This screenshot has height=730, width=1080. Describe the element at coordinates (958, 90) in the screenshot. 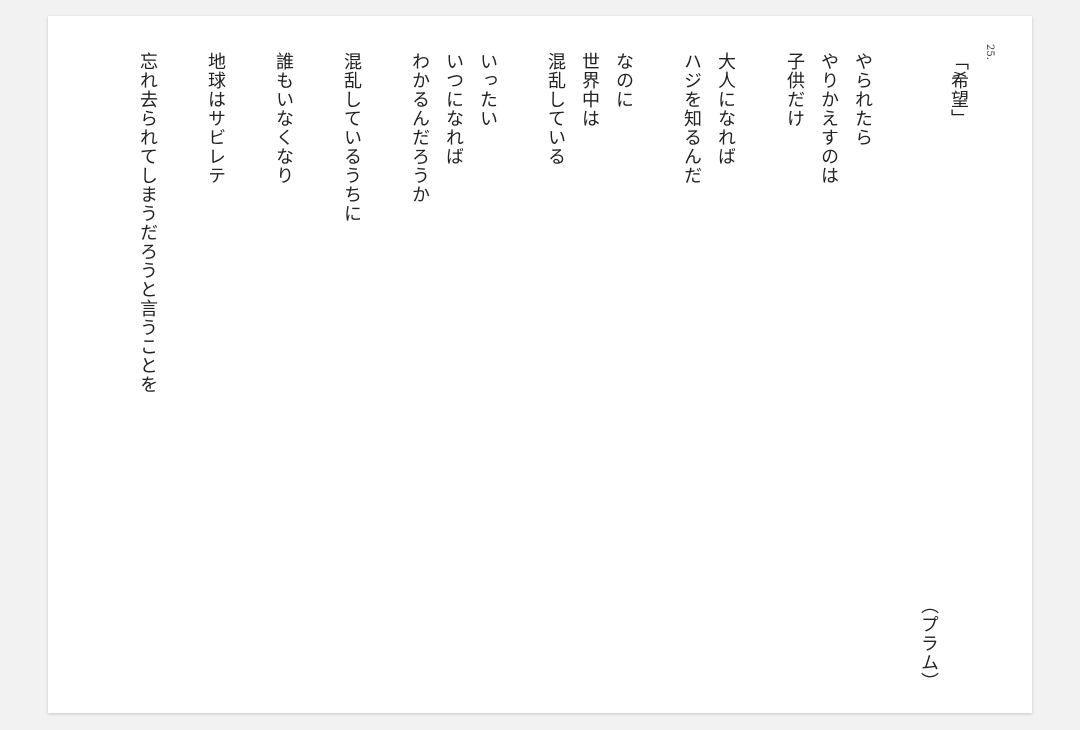

I see `poem-title: 「希望」` at that location.